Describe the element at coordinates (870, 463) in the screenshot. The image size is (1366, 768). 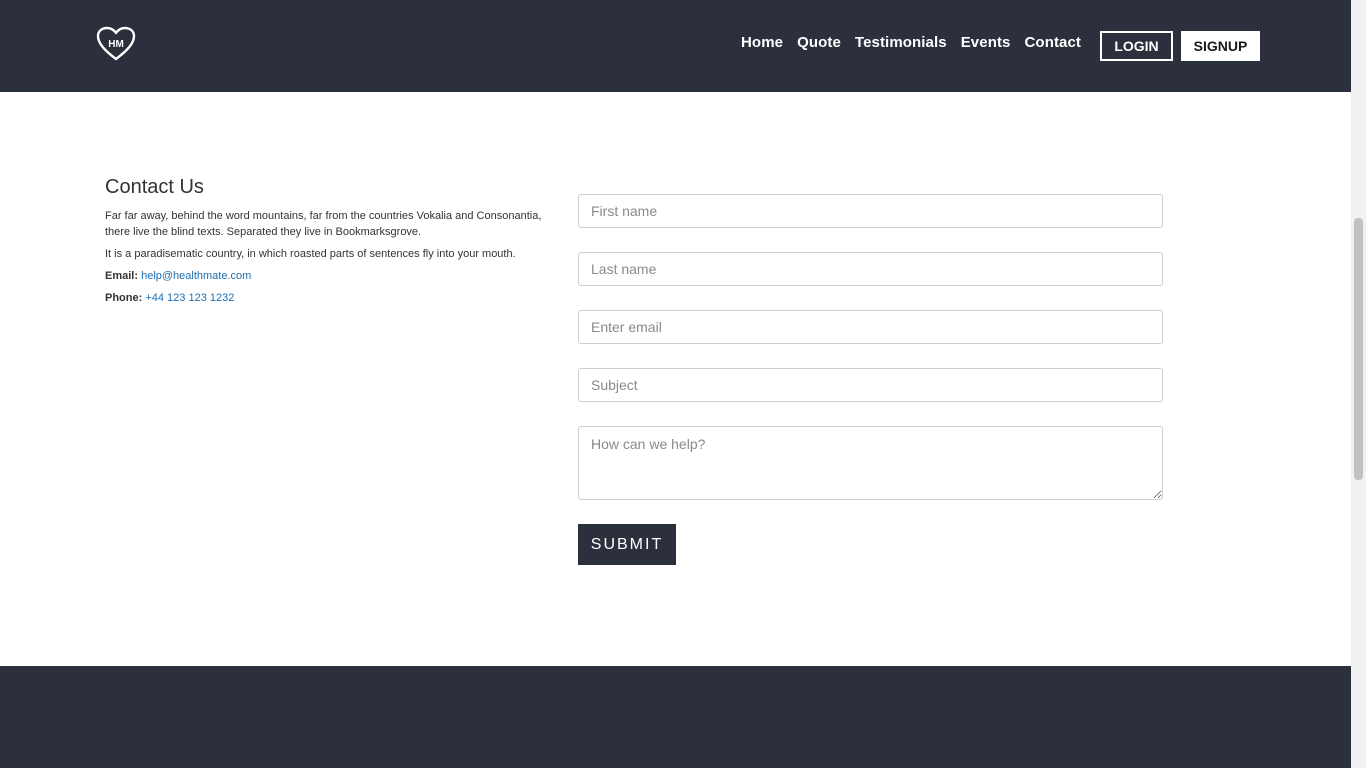
I see `message-textarea` at that location.